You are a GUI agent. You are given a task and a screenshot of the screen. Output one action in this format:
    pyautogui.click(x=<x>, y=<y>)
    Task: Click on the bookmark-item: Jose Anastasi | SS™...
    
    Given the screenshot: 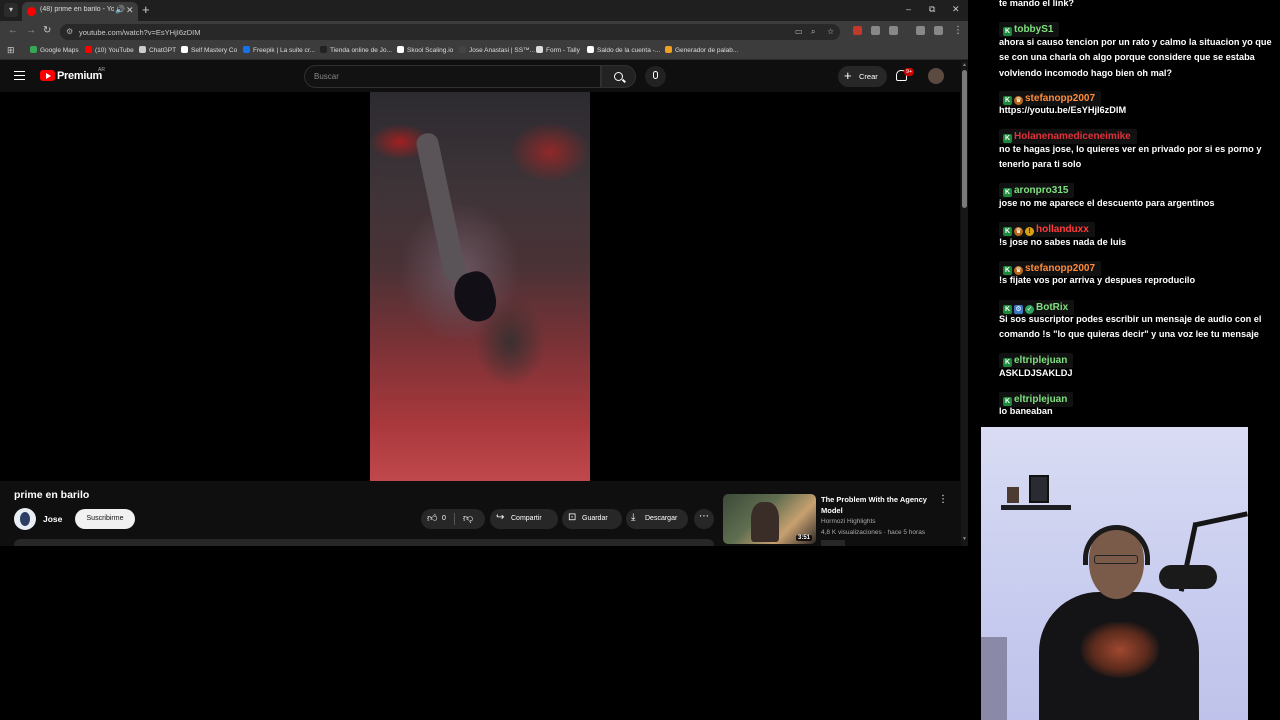 What is the action you would take?
    pyautogui.click(x=497, y=50)
    